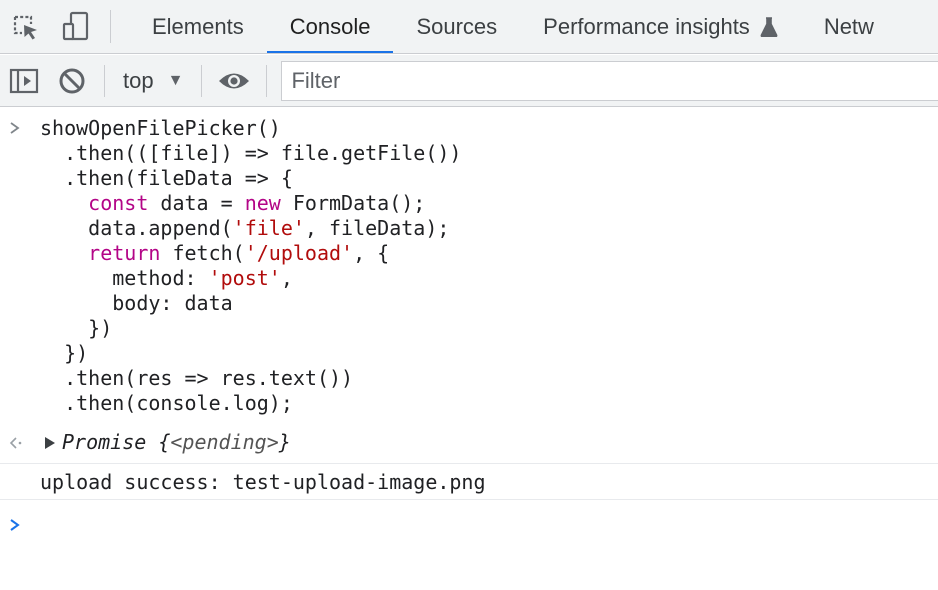 The height and width of the screenshot is (590, 938). I want to click on tab-label: Netw, so click(848, 26).